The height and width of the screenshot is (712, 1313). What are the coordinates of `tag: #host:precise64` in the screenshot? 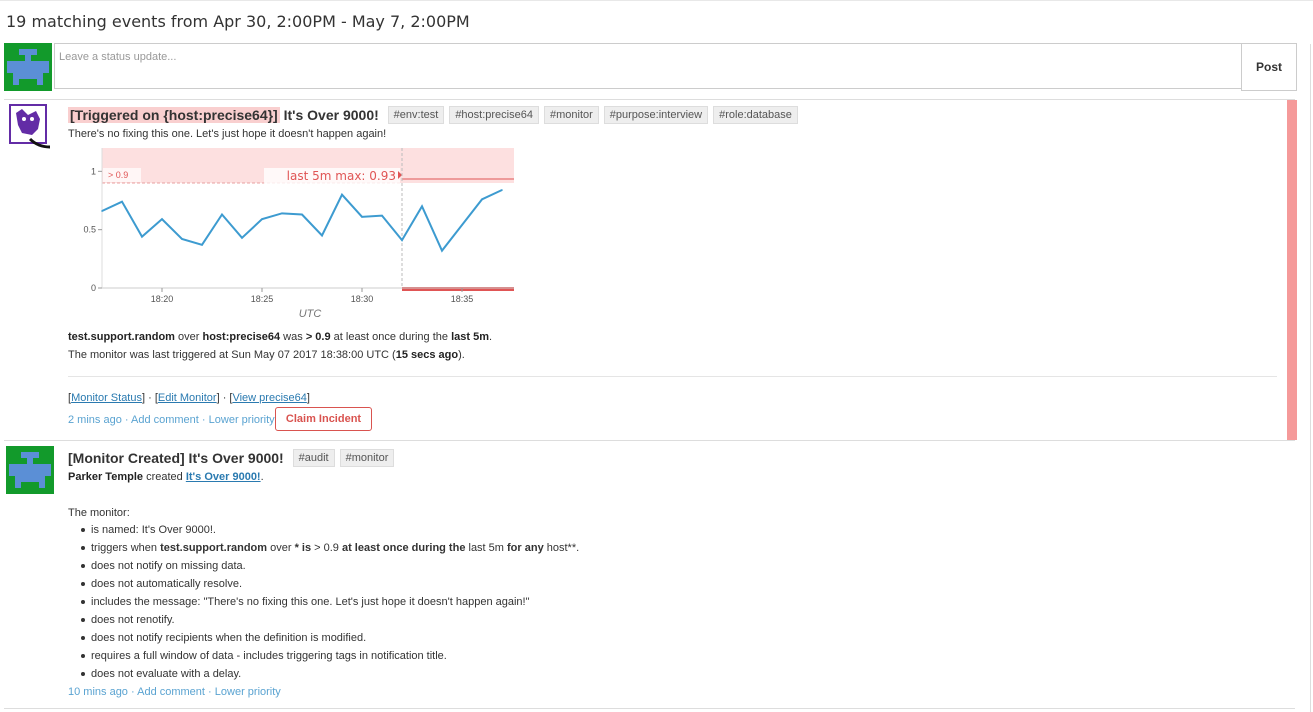 It's located at (494, 115).